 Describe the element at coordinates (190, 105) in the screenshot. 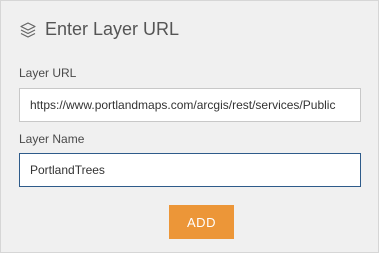

I see `layer-url-input` at that location.